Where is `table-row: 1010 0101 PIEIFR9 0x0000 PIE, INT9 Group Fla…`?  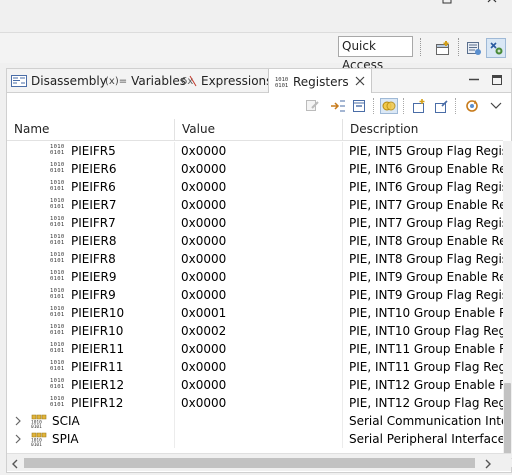 table-row: 1010 0101 PIEIFR9 0x0000 PIE, INT9 Group Fla… is located at coordinates (255, 295).